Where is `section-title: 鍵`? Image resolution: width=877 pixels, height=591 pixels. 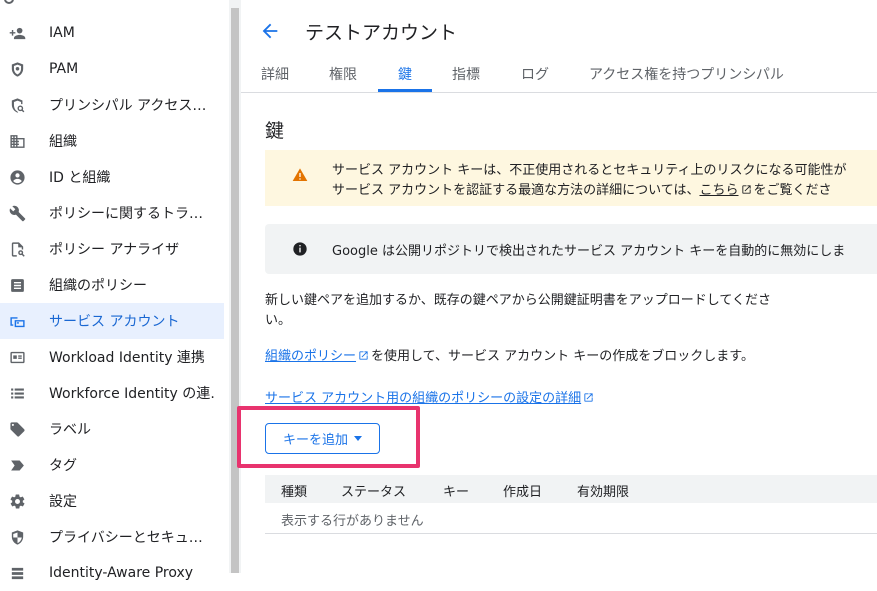 section-title: 鍵 is located at coordinates (275, 131).